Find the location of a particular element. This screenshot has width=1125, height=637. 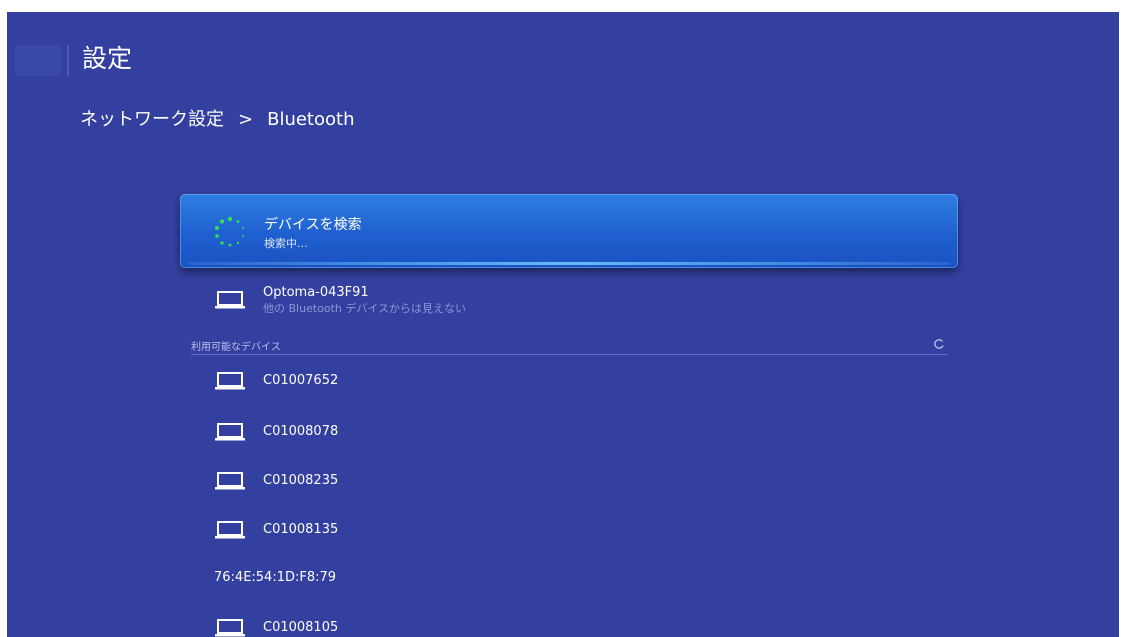

this-device-row: Optoma-043F91 他の Bluetooth デバイスからは見えない is located at coordinates (340, 299).